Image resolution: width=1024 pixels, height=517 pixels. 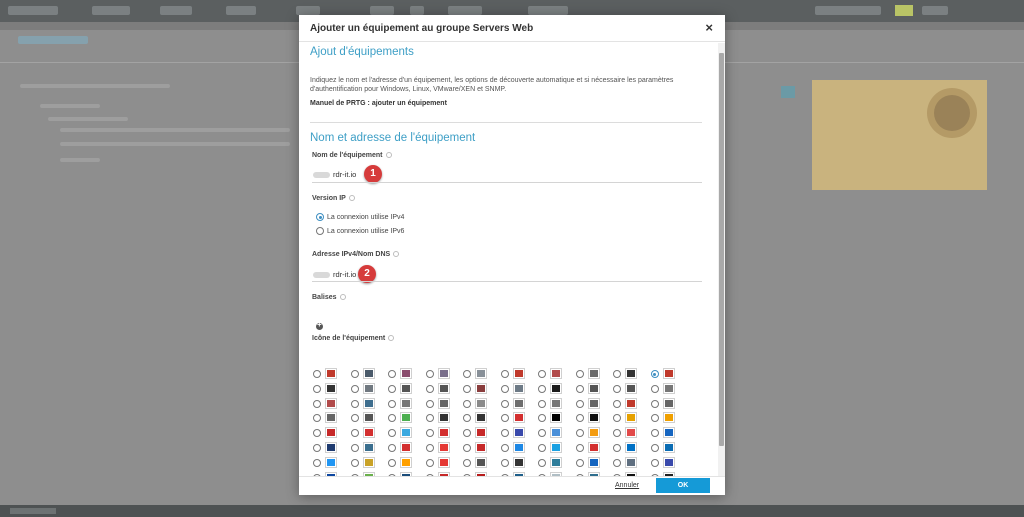 What do you see at coordinates (344, 174) in the screenshot?
I see `device-name-input: rdr-it.io` at bounding box center [344, 174].